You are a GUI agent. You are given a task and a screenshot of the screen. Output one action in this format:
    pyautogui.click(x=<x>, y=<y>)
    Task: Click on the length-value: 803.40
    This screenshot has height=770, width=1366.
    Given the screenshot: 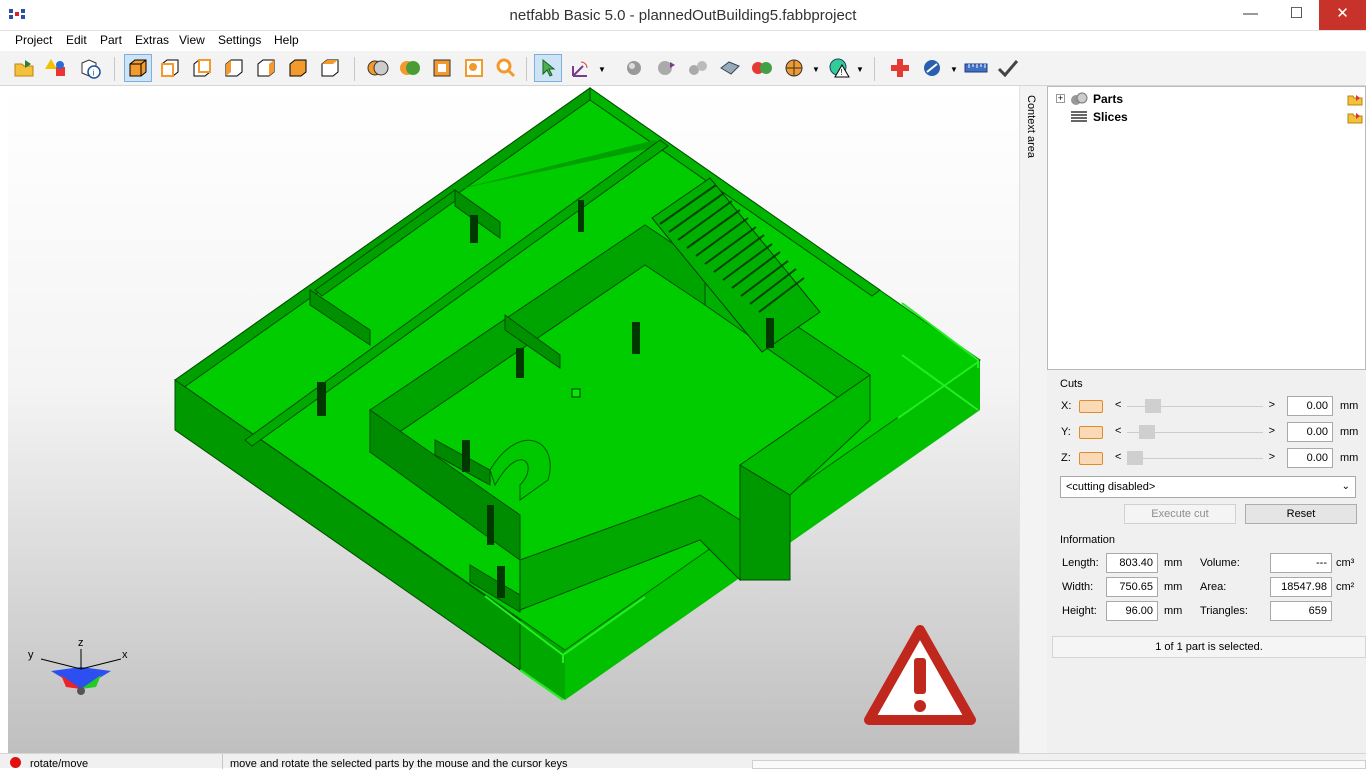 What is the action you would take?
    pyautogui.click(x=1132, y=563)
    